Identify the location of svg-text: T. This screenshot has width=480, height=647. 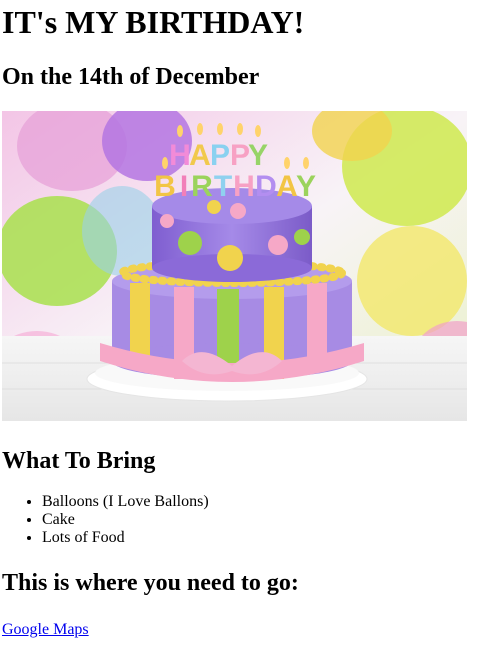
(223, 186).